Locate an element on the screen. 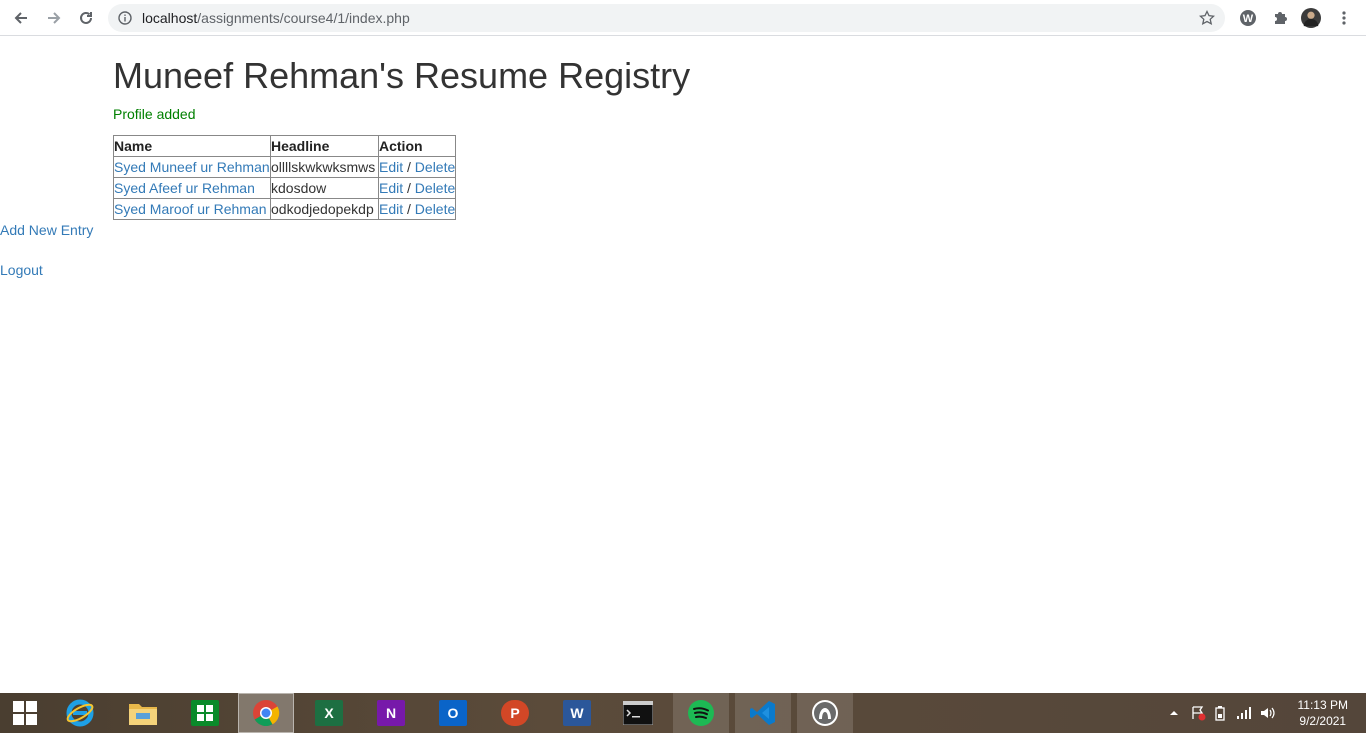 The image size is (1366, 733). store-icon is located at coordinates (205, 713).